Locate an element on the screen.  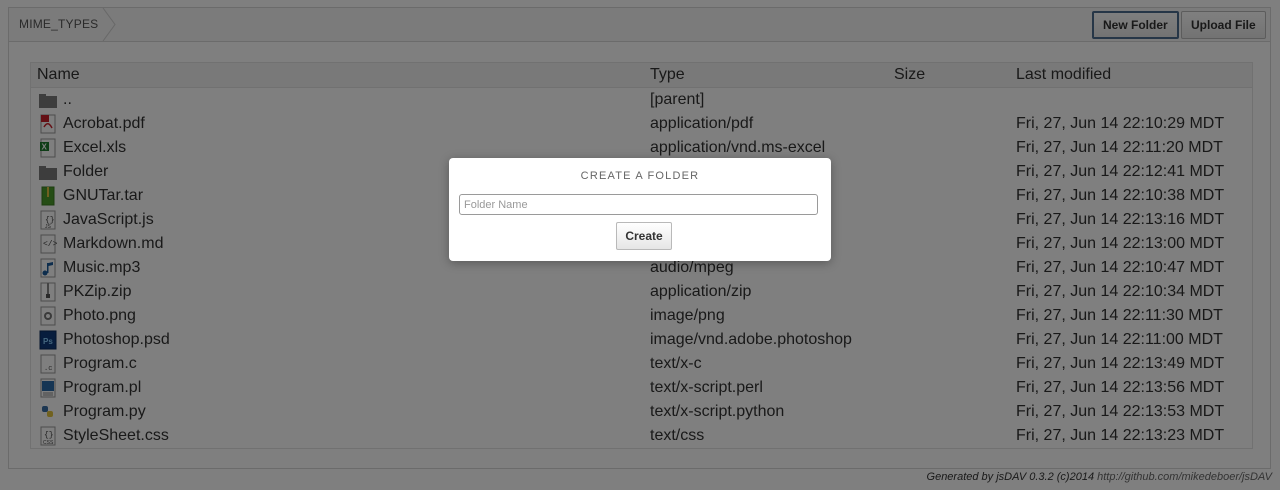
folder-name-input is located at coordinates (638, 204).